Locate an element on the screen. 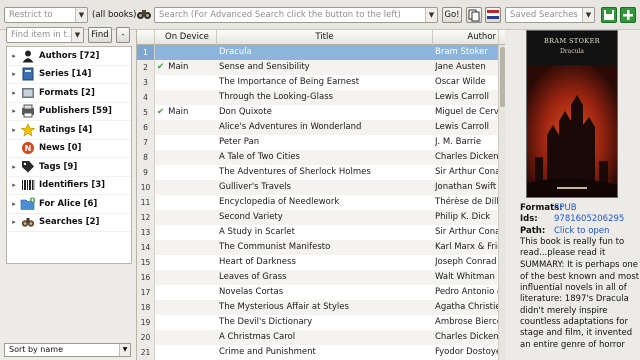  table-row: 10 Gulliver's Travels Jonathan Swift is located at coordinates (321, 187).